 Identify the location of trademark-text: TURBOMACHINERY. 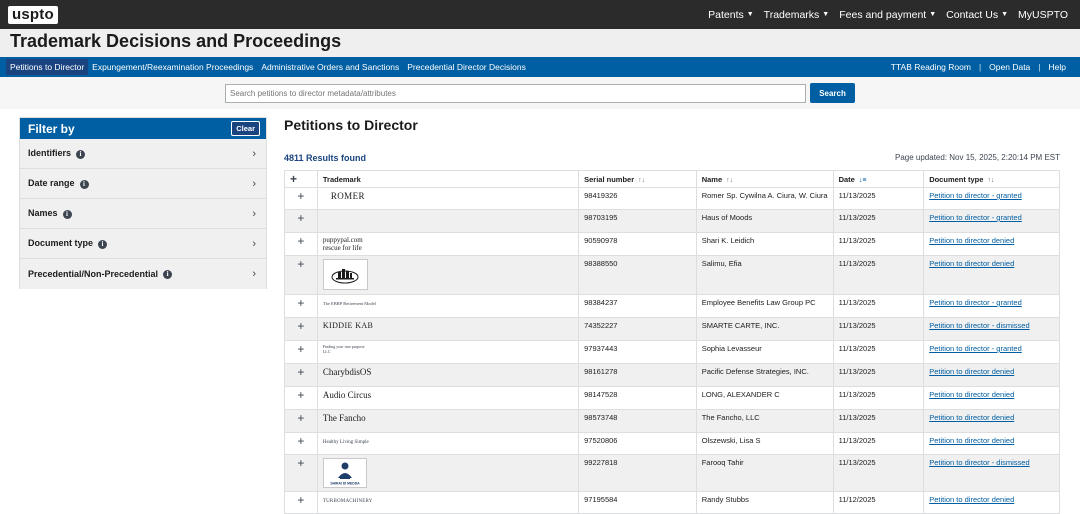
(347, 501).